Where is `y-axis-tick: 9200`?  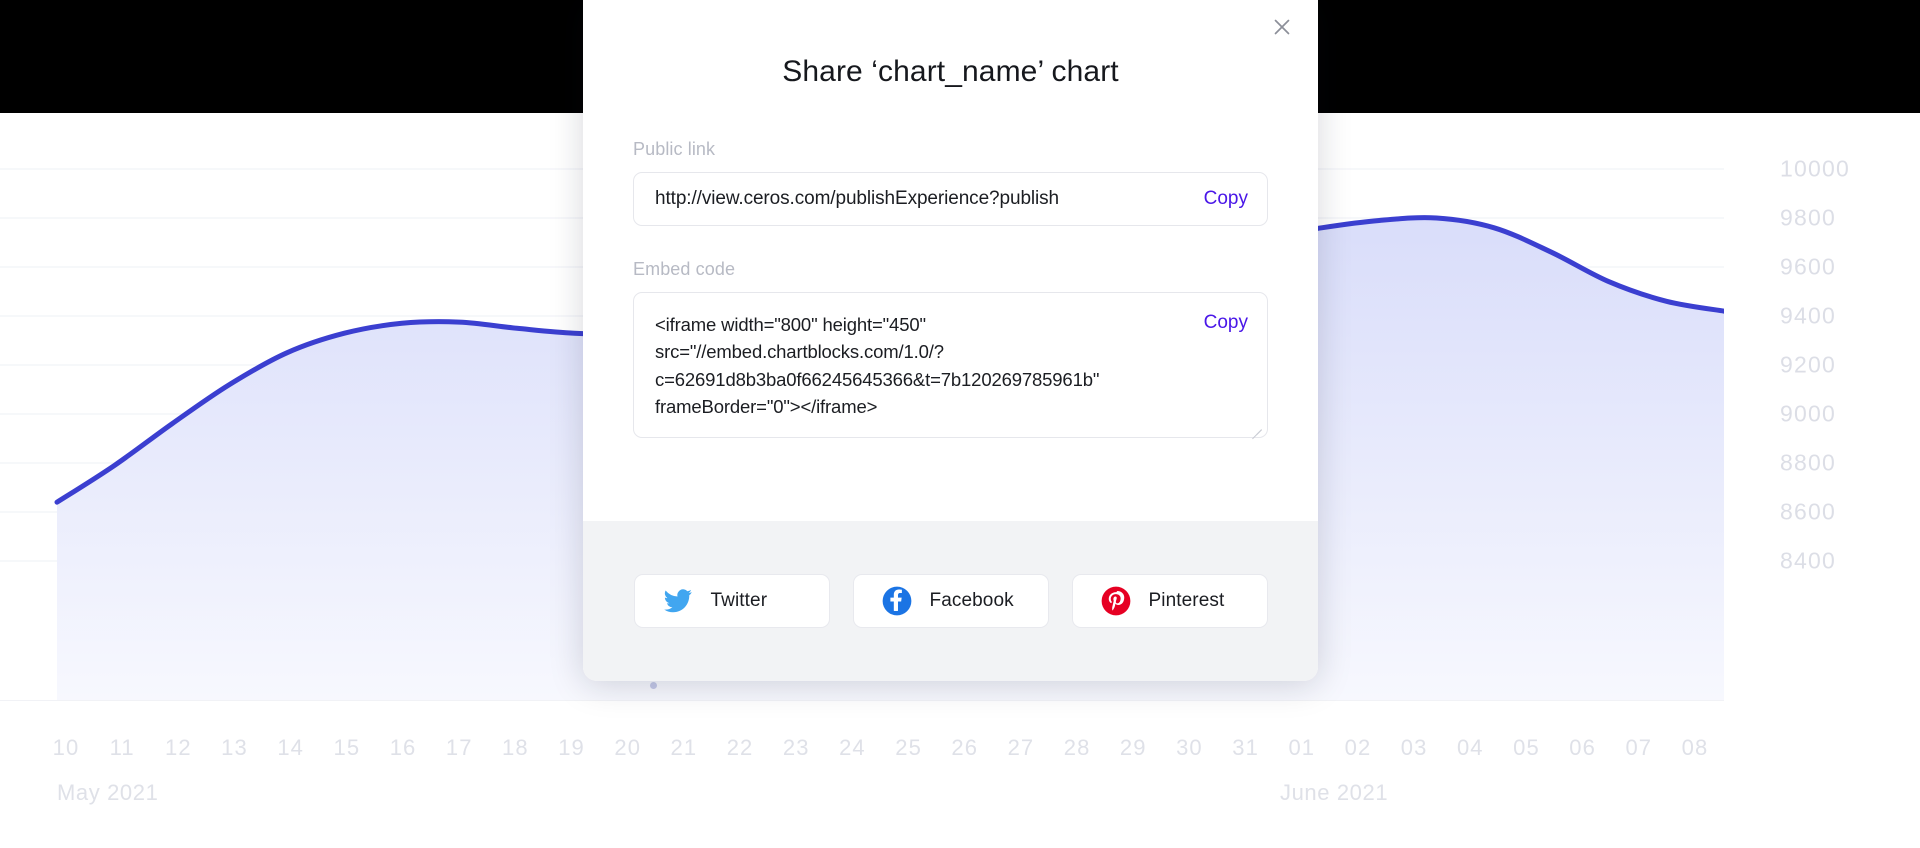 y-axis-tick: 9200 is located at coordinates (1808, 364).